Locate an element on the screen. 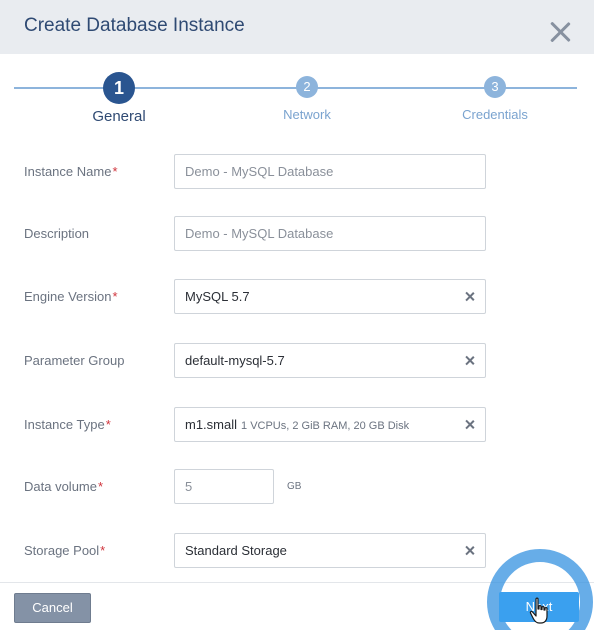  storage-pool-select: Standard Storage is located at coordinates (330, 550).